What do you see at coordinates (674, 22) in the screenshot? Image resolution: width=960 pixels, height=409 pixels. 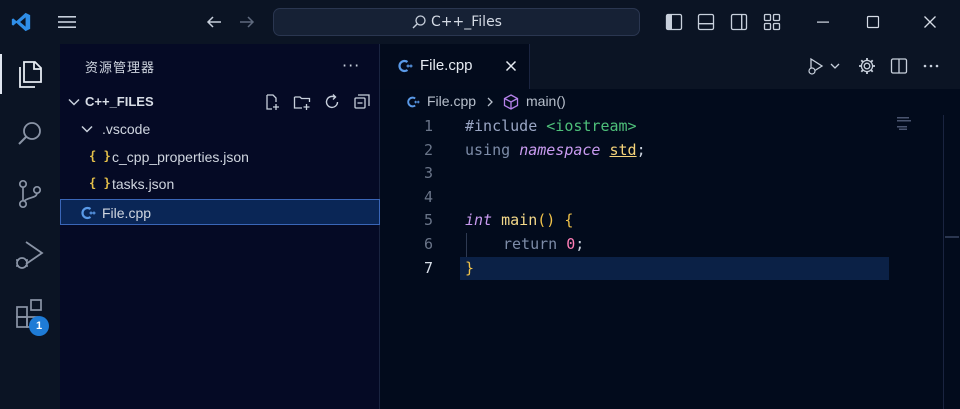 I see `toggle-primary-sidebar-icon` at bounding box center [674, 22].